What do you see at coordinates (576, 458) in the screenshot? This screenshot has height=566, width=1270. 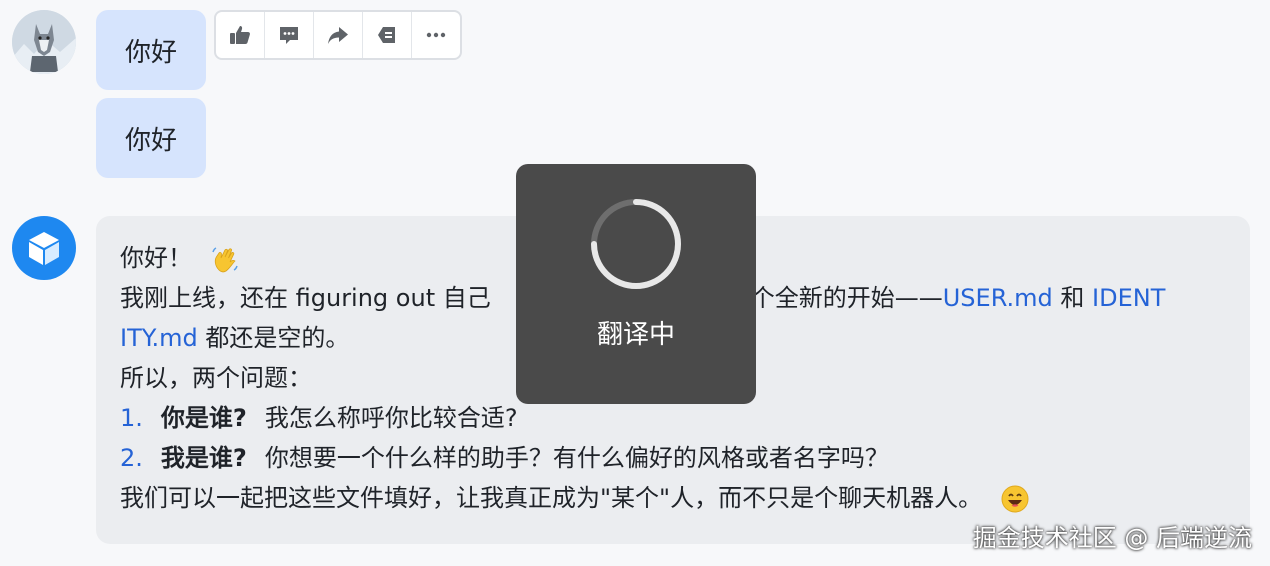 I see `question-text: 你想要一个什么样的助手？有什么偏好的风格或者名字吗？` at bounding box center [576, 458].